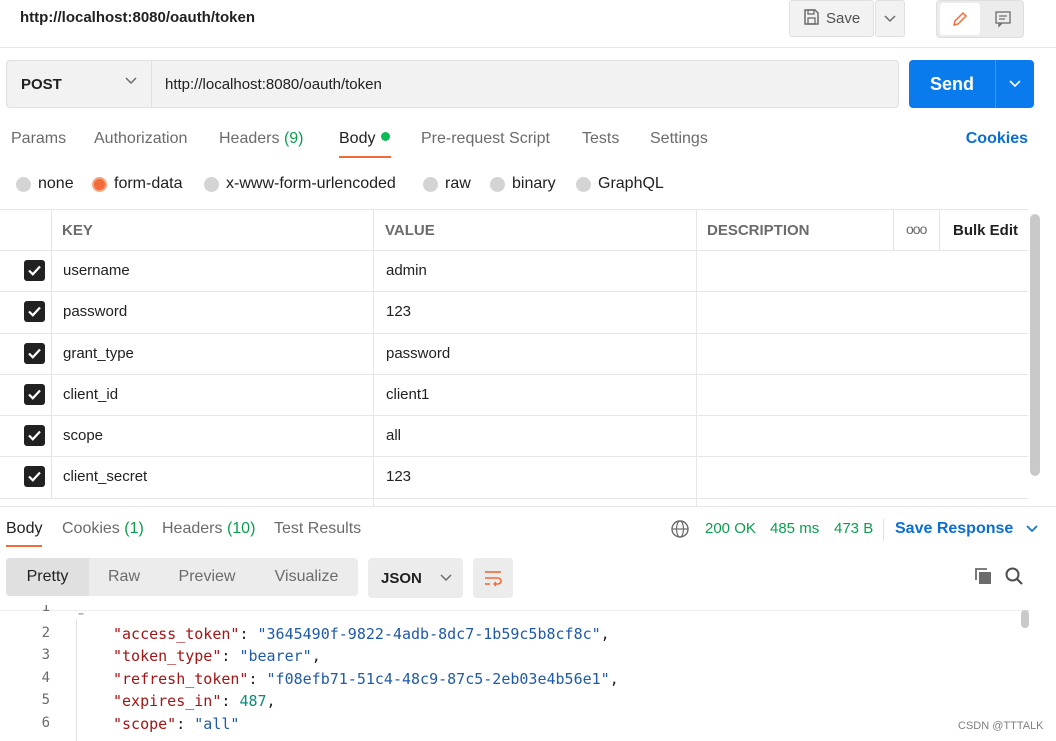  What do you see at coordinates (600, 139) in the screenshot?
I see `tab-tests: Tests` at bounding box center [600, 139].